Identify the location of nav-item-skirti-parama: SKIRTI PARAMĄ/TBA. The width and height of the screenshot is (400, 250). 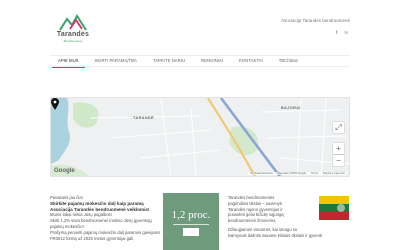
(116, 61).